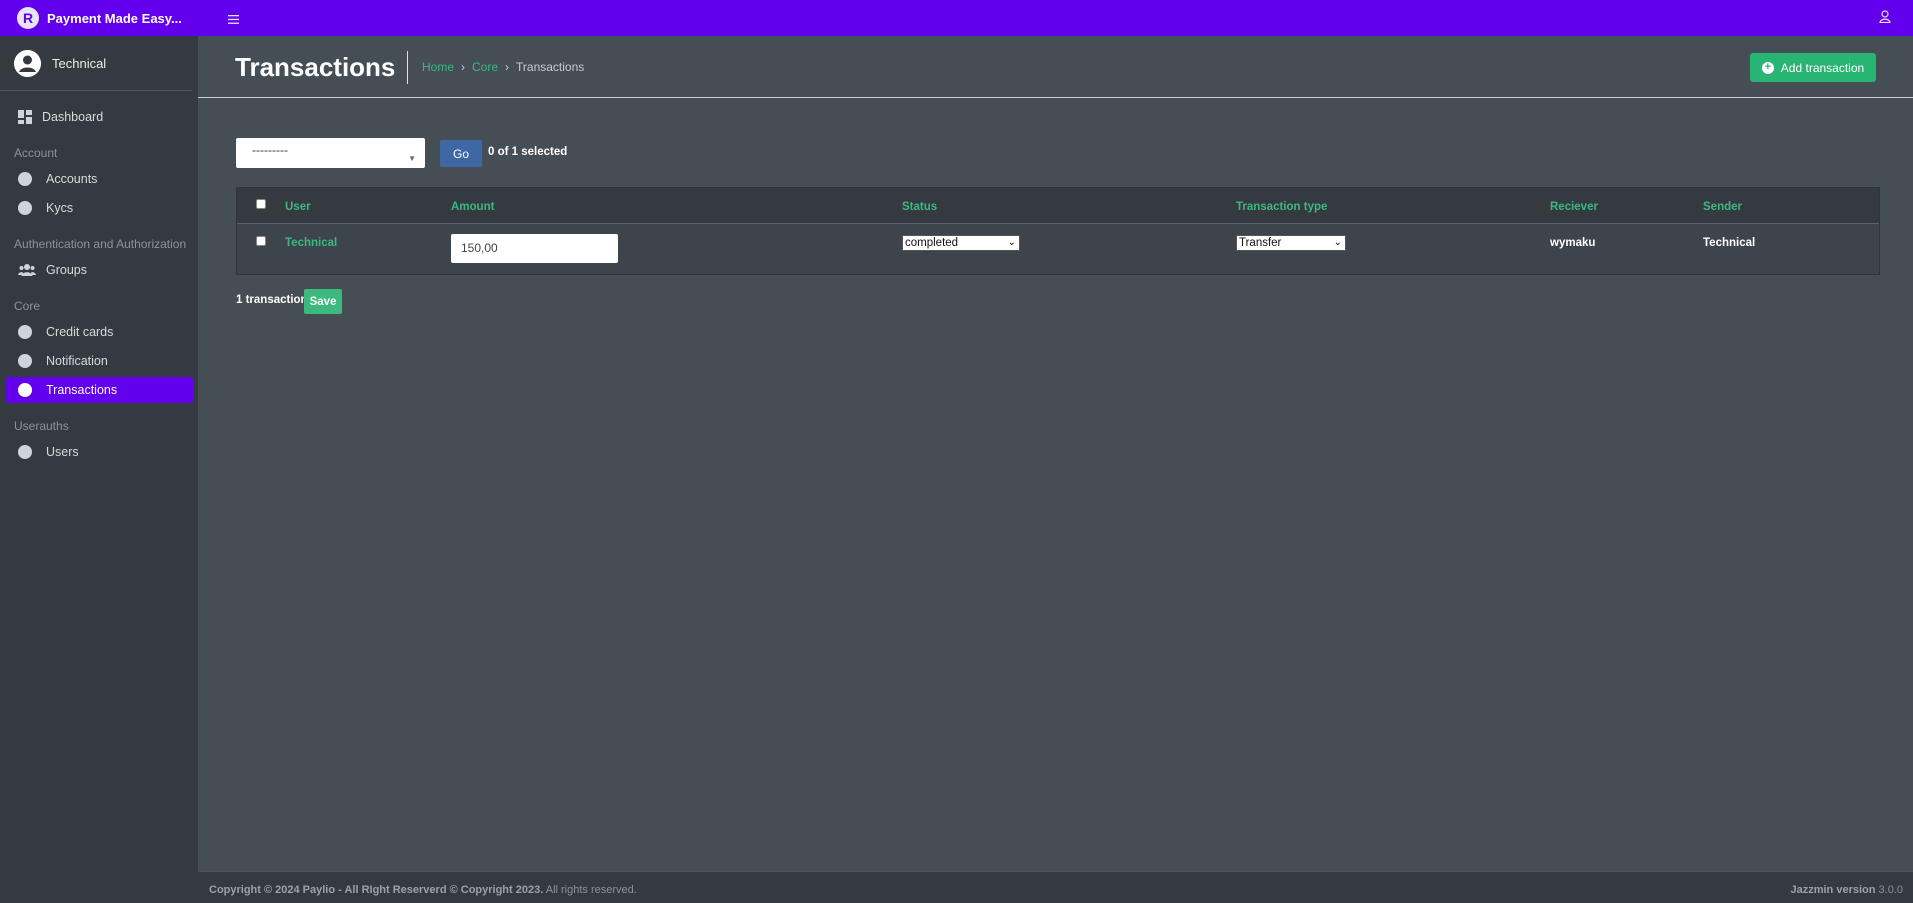 The height and width of the screenshot is (903, 1913). I want to click on user-avatar-icon, so click(27, 63).